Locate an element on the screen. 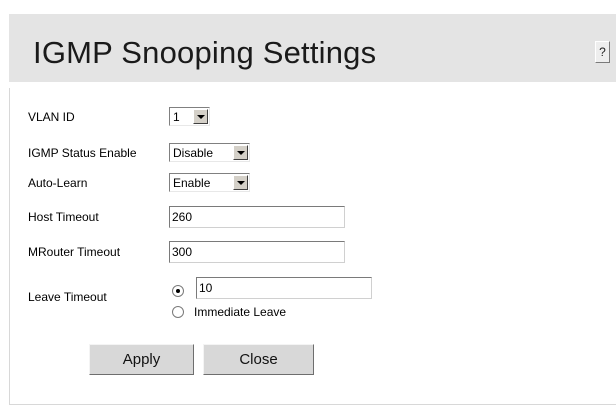  immediate-leave-radio is located at coordinates (178, 312).